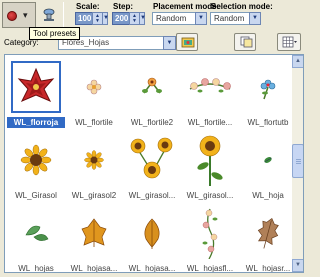  What do you see at coordinates (186, 6) in the screenshot?
I see `placement-mode-label: Placement mode:` at bounding box center [186, 6].